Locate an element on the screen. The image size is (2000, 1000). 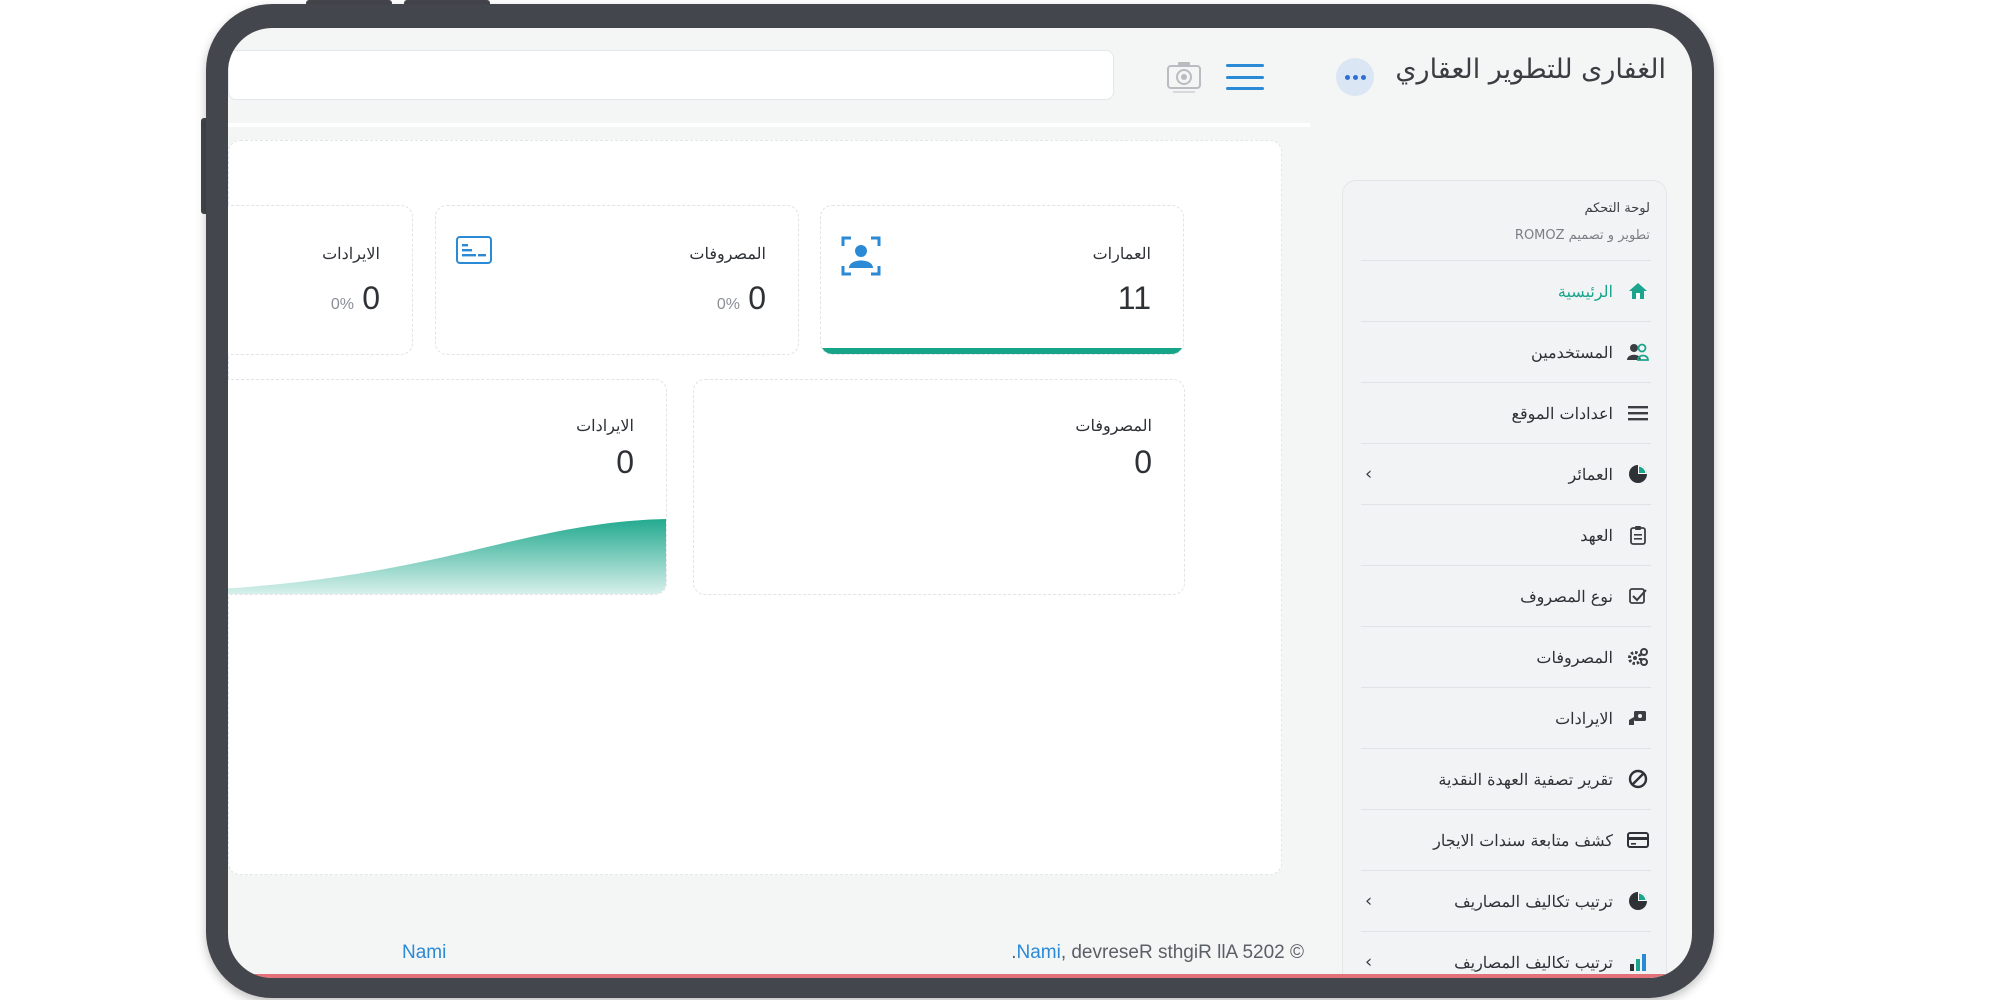
search-input is located at coordinates (671, 75).